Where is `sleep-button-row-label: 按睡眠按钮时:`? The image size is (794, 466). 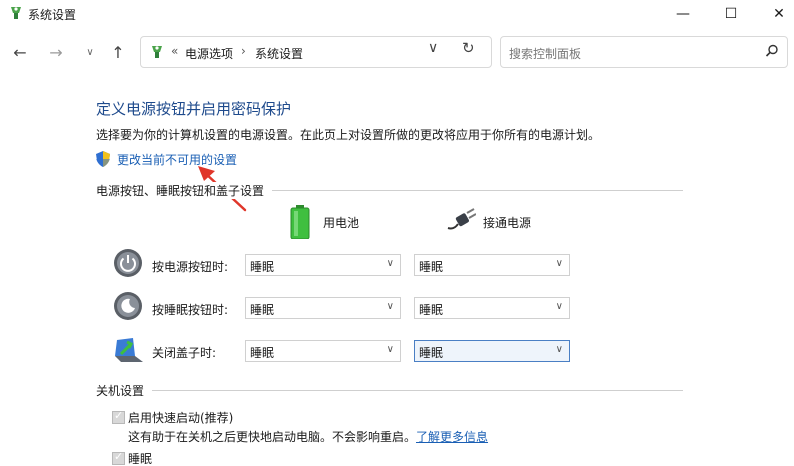 sleep-button-row-label: 按睡眠按钮时: is located at coordinates (190, 310).